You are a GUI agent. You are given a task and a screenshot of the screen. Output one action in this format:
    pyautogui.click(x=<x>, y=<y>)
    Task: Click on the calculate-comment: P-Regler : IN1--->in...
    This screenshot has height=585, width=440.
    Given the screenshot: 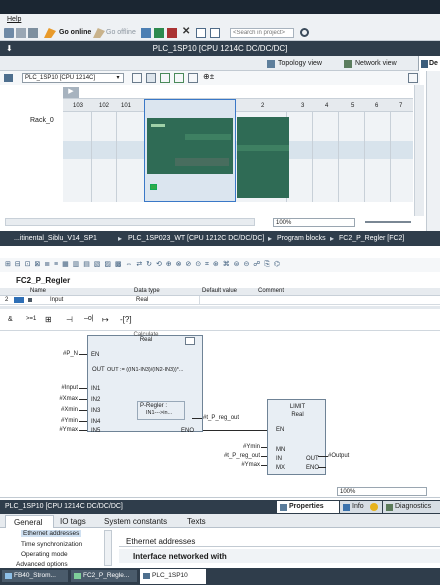 What is the action you would take?
    pyautogui.click(x=161, y=410)
    